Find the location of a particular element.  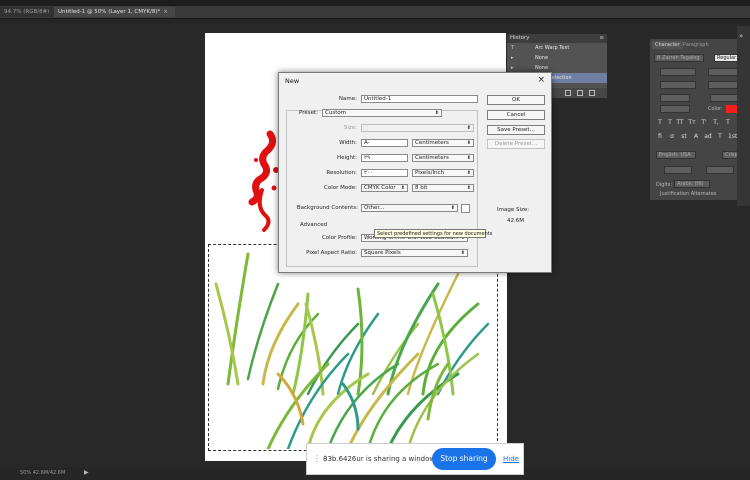

trash-icon is located at coordinates (592, 93).